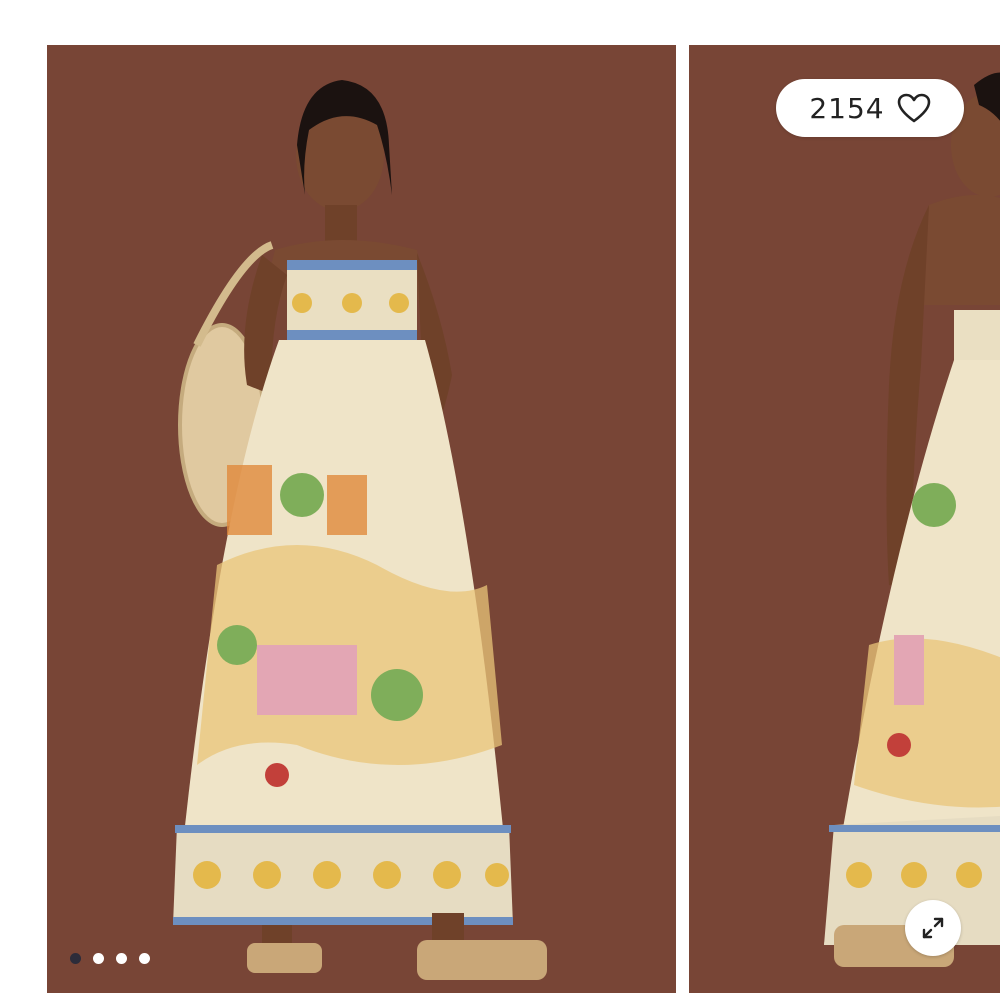 Image resolution: width=1000 pixels, height=1000 pixels. Describe the element at coordinates (110, 958) in the screenshot. I see `carousel-pagination` at that location.